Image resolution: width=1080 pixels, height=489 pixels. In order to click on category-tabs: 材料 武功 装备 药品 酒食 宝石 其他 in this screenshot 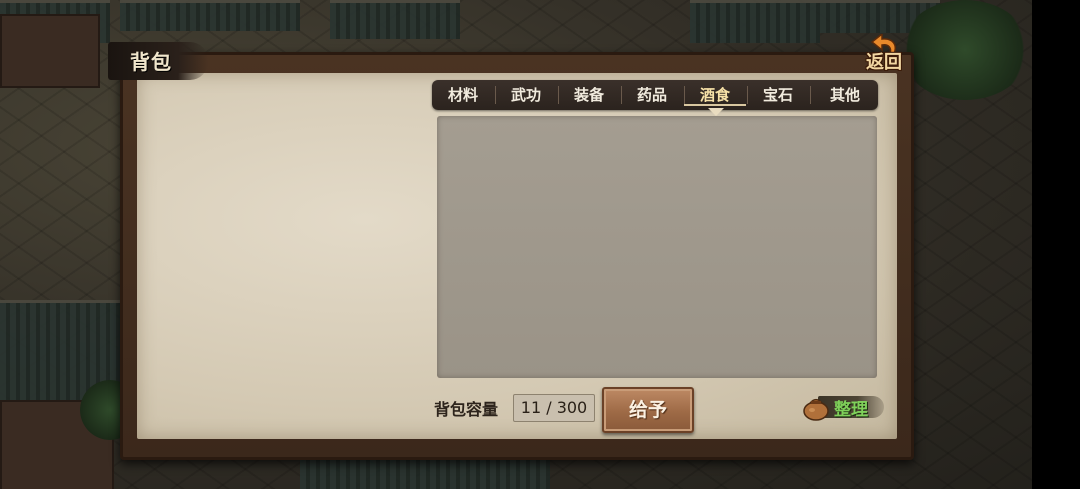, I will do `click(655, 95)`.